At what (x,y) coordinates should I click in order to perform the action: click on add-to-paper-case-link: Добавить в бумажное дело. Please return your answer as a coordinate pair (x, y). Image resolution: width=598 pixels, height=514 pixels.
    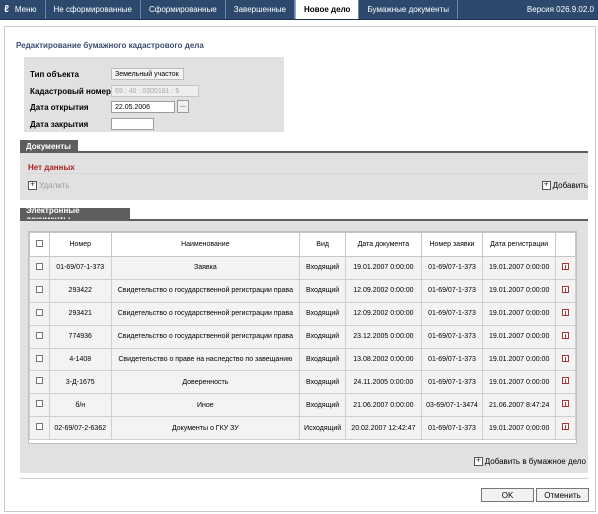
    Looking at the image, I should click on (529, 460).